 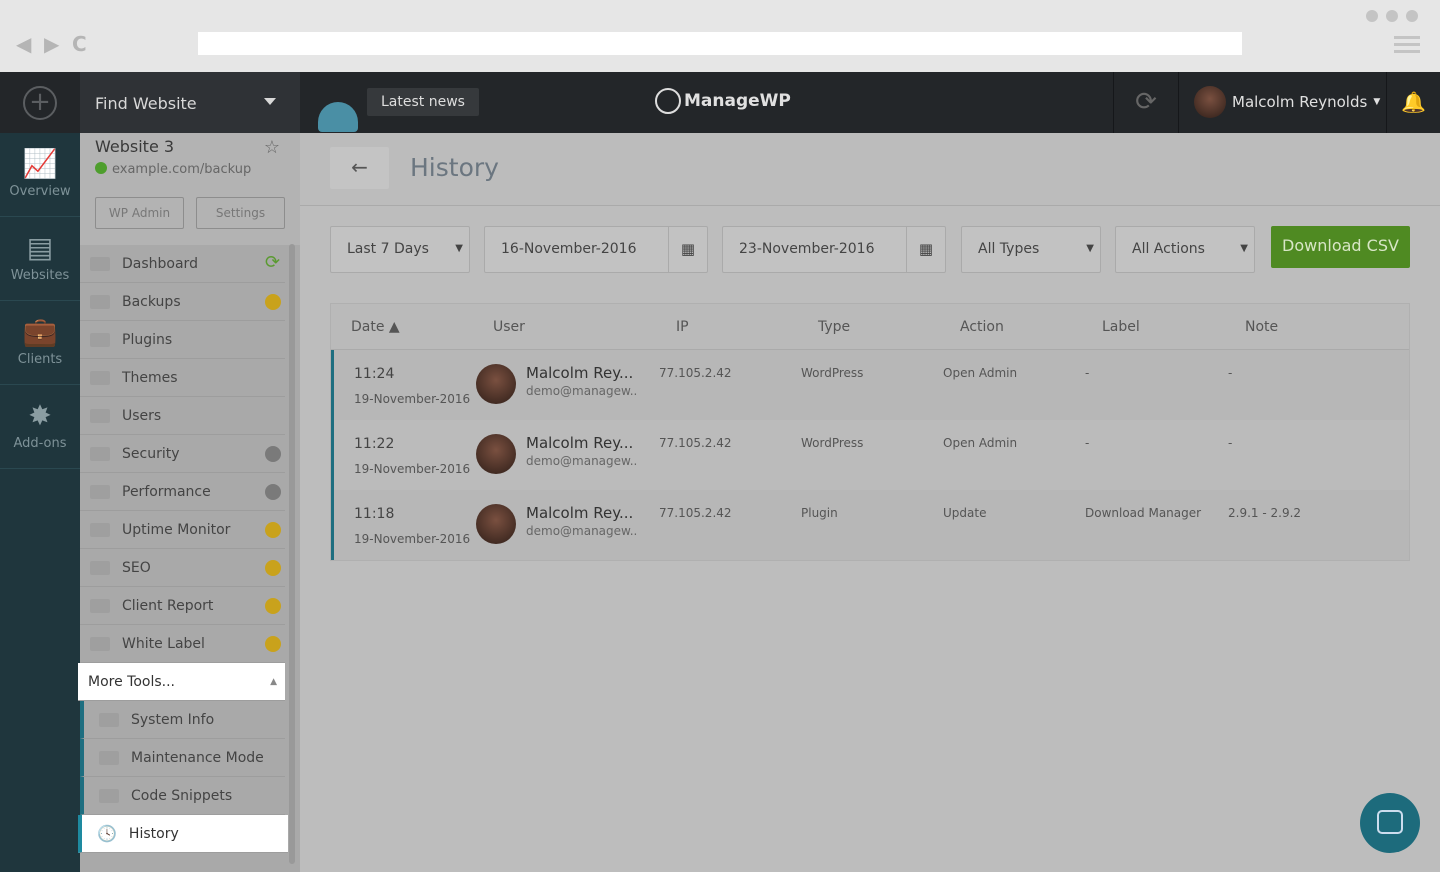 I want to click on star-icon: ☆, so click(x=272, y=147).